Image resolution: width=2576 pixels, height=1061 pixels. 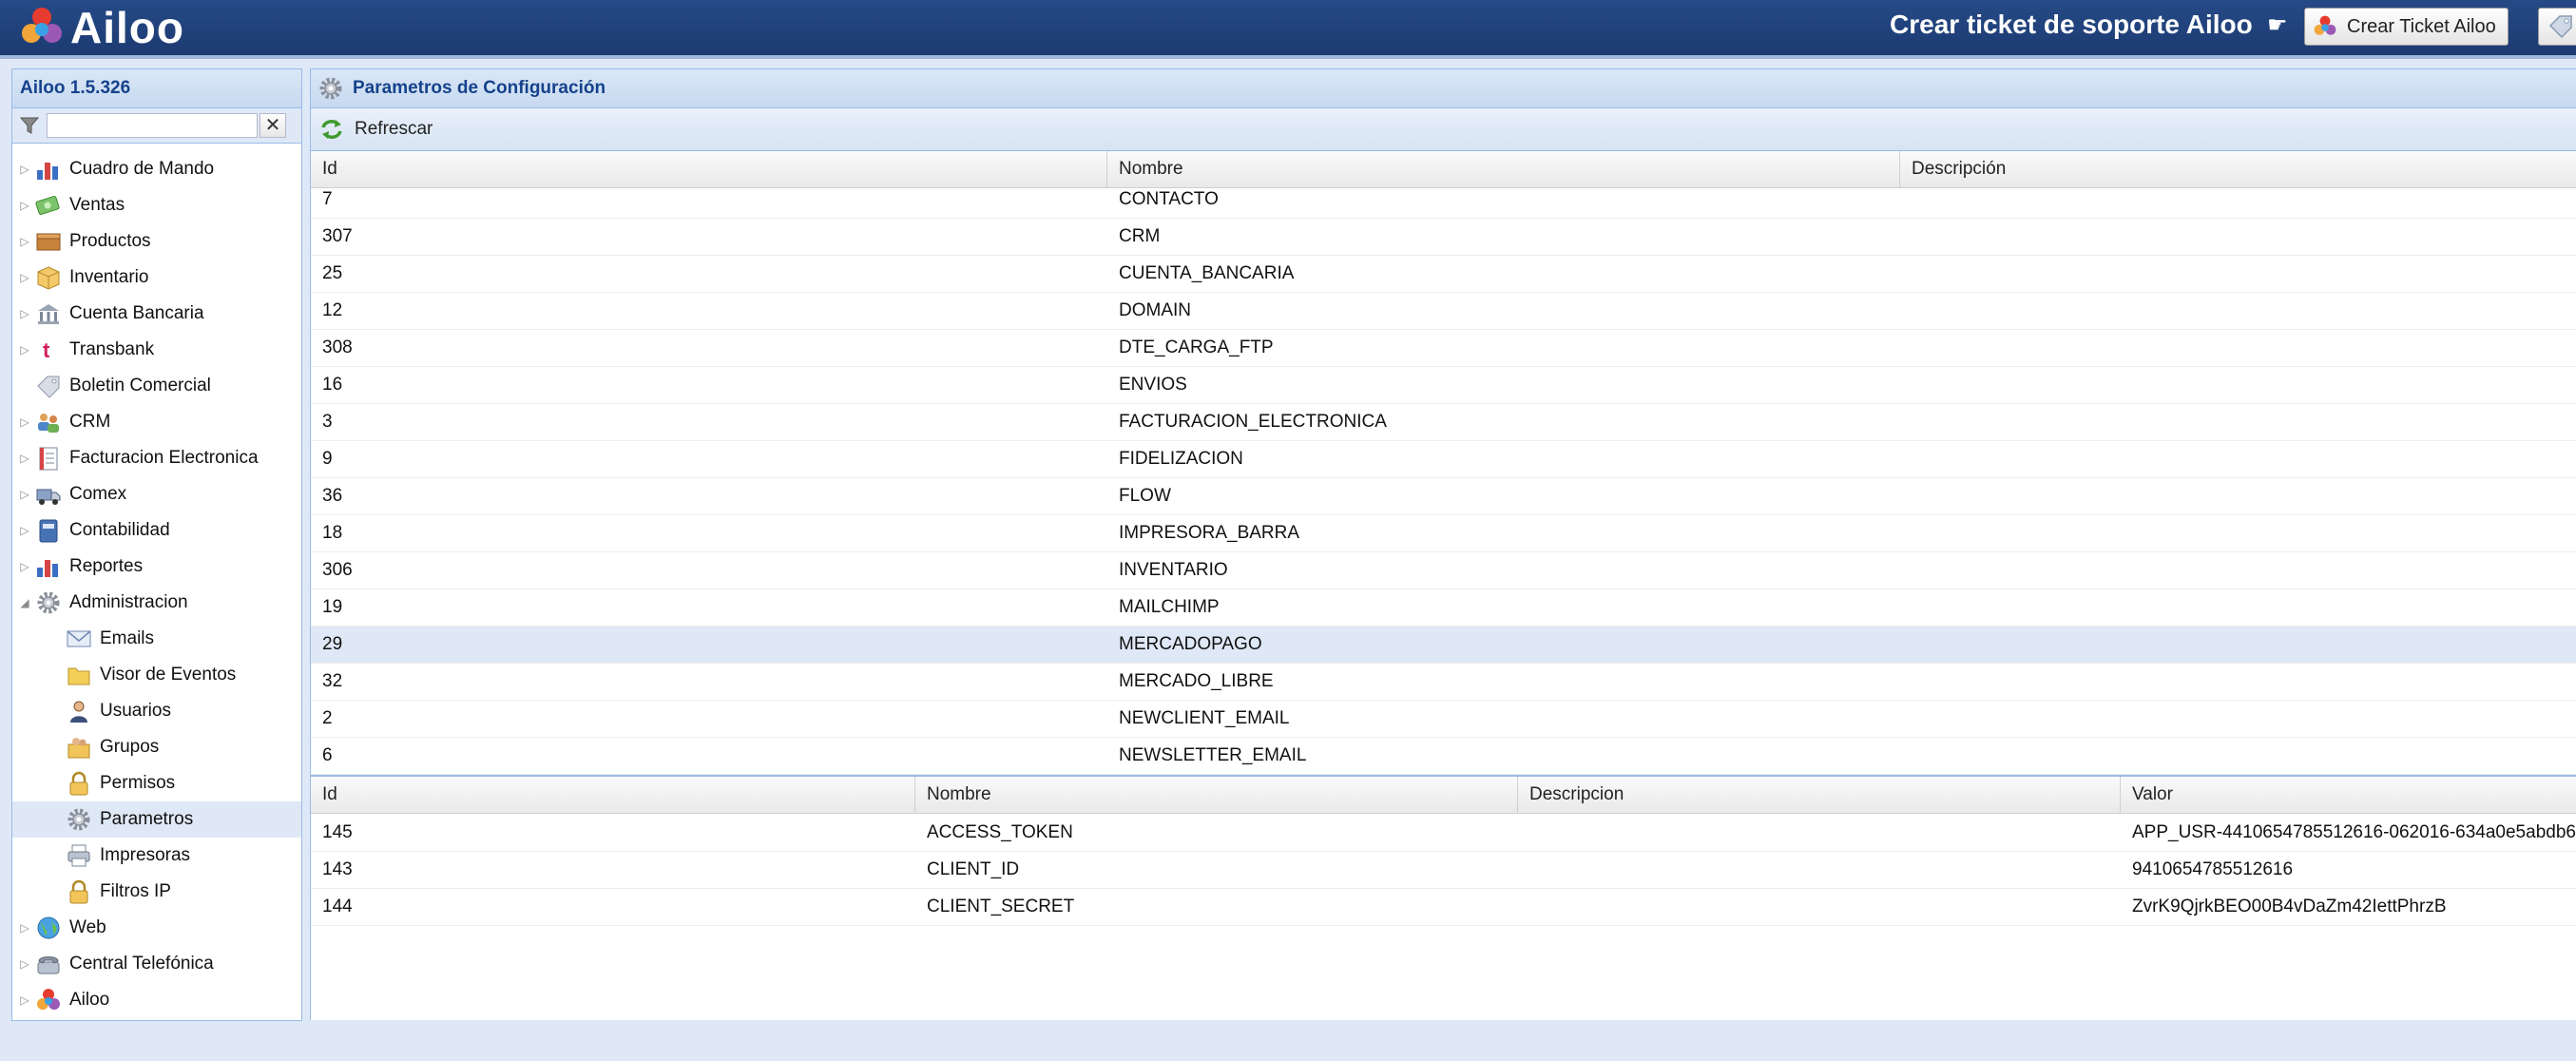 What do you see at coordinates (273, 126) in the screenshot?
I see `clear-filter-button: ✕` at bounding box center [273, 126].